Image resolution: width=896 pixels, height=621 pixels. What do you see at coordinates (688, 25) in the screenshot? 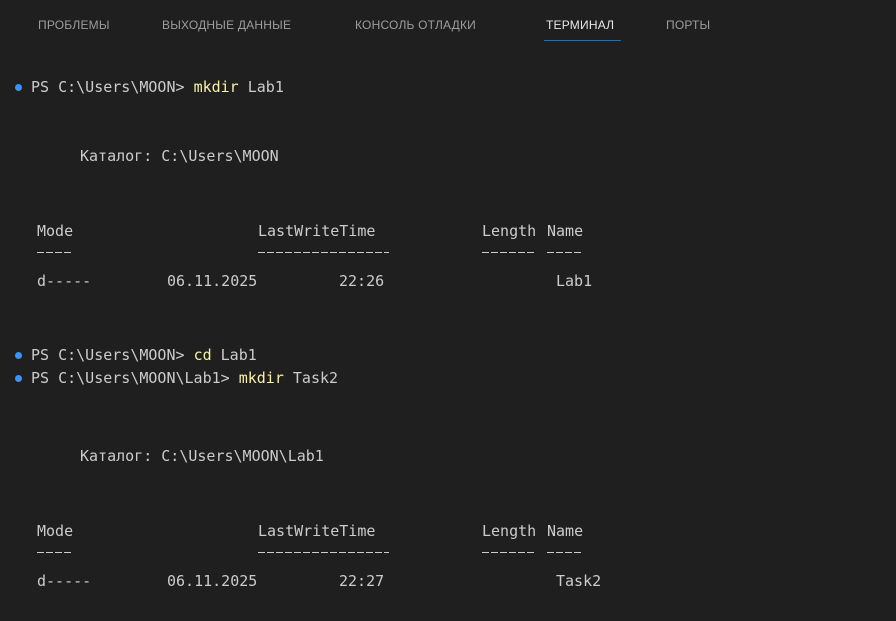
I see `tab-ports: ПОРТЫ` at bounding box center [688, 25].